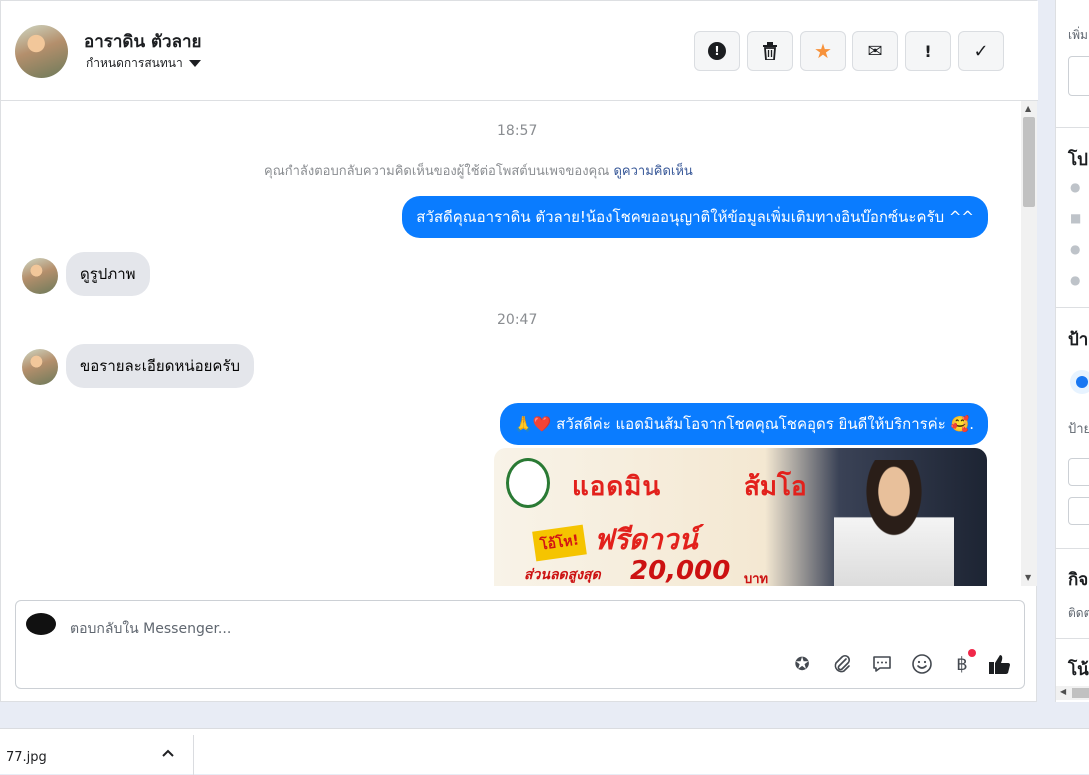 This screenshot has width=1089, height=775. I want to click on caret-down-icon, so click(194, 63).